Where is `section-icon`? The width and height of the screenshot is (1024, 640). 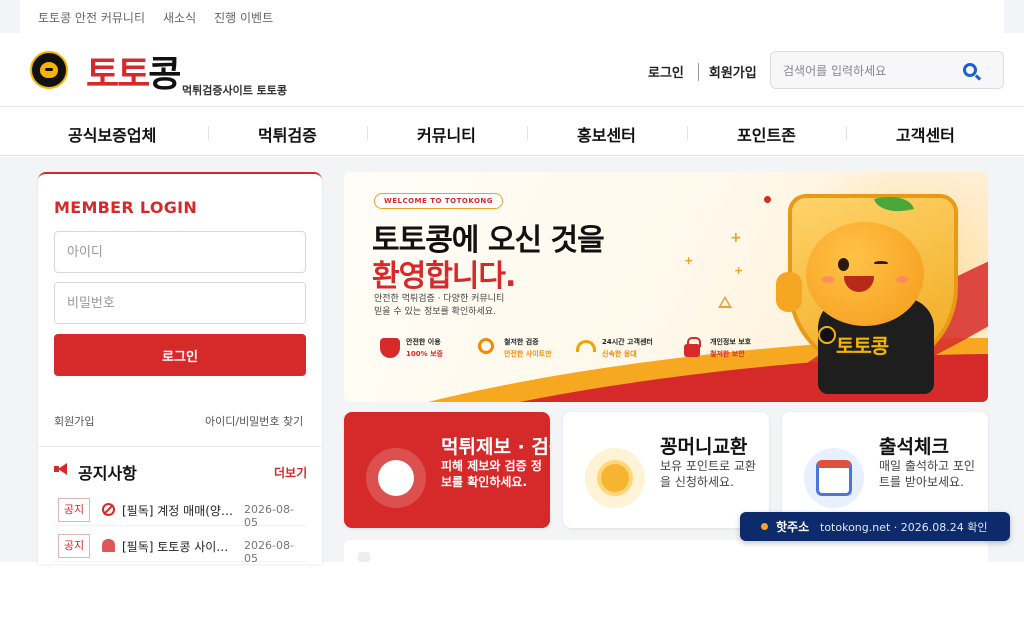 section-icon is located at coordinates (364, 557).